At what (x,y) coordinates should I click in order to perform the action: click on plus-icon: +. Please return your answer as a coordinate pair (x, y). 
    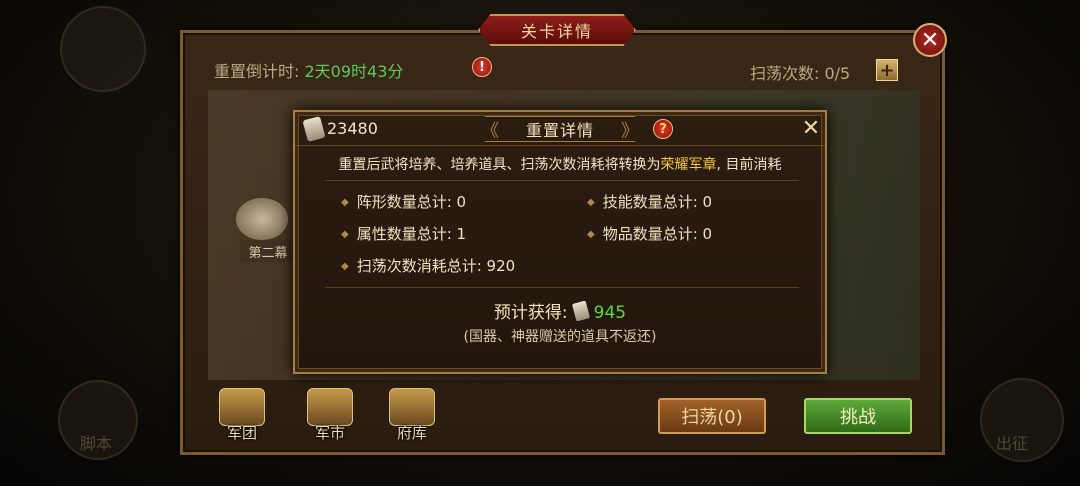
    Looking at the image, I should click on (887, 70).